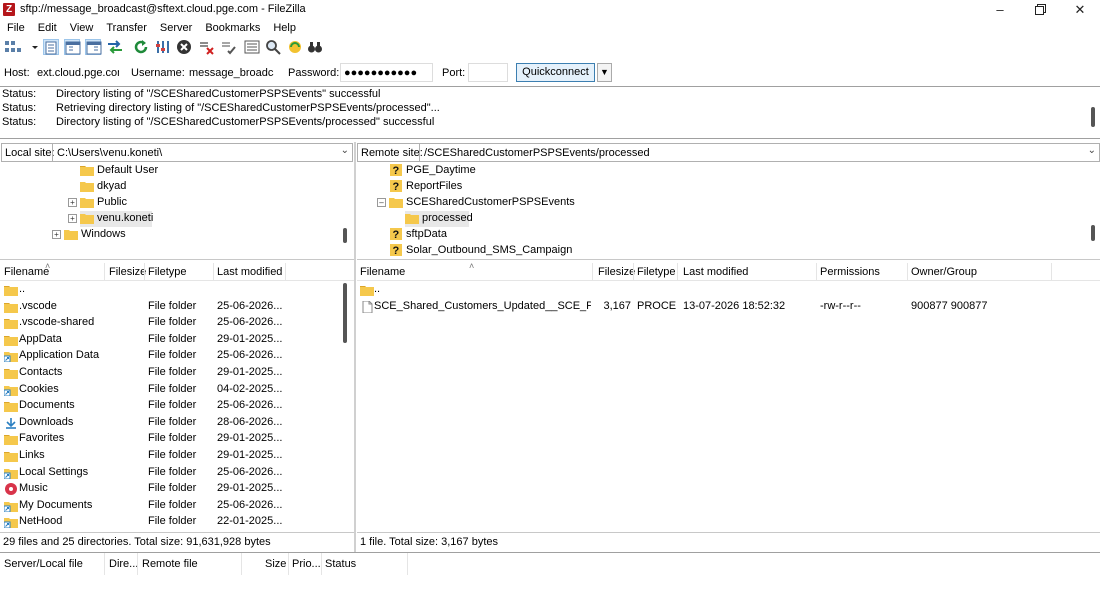 This screenshot has width=1100, height=601. What do you see at coordinates (78, 72) in the screenshot?
I see `host-input` at bounding box center [78, 72].